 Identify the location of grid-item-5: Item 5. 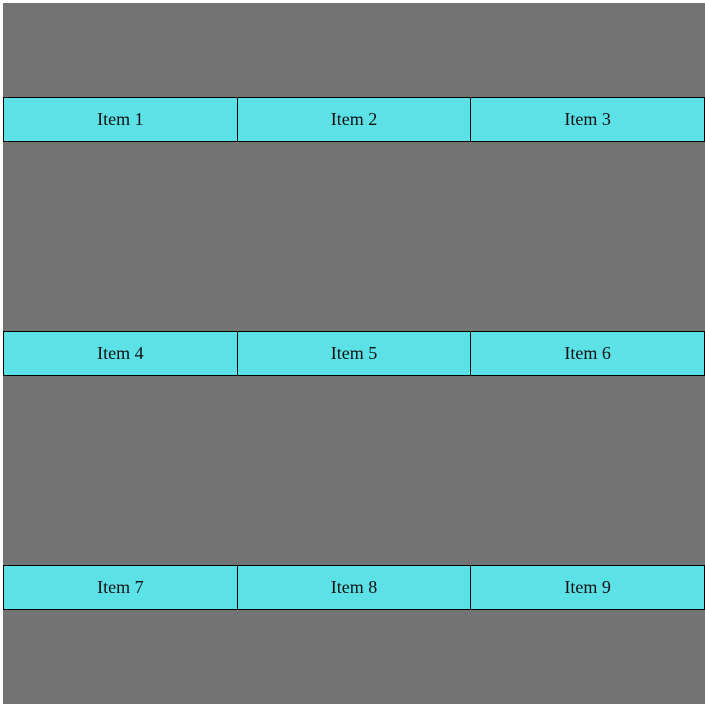
(353, 353).